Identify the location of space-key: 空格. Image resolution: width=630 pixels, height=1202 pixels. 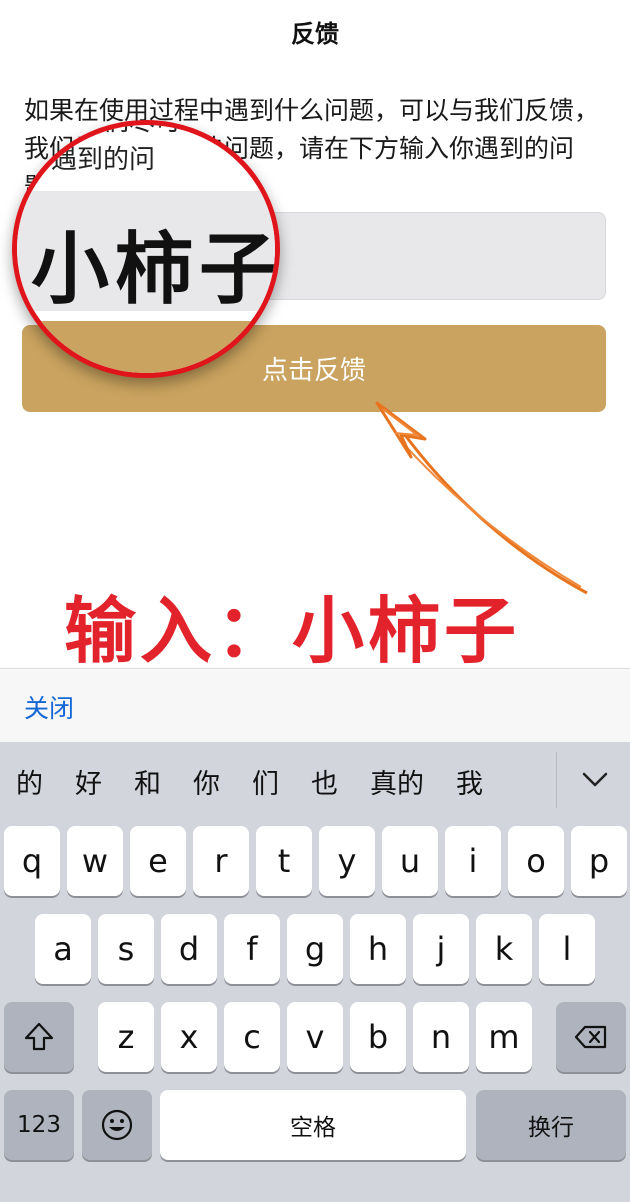
(313, 1125).